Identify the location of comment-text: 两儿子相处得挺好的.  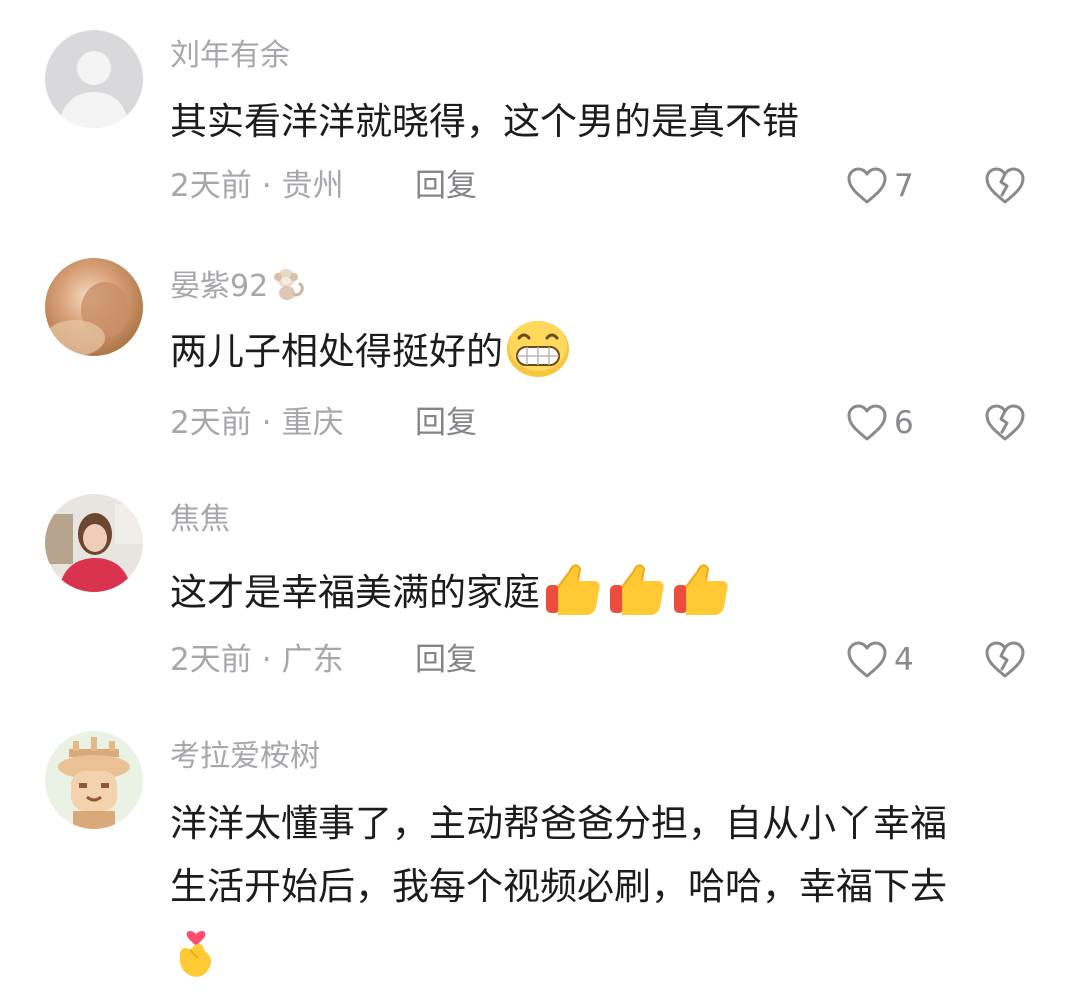
(370, 358).